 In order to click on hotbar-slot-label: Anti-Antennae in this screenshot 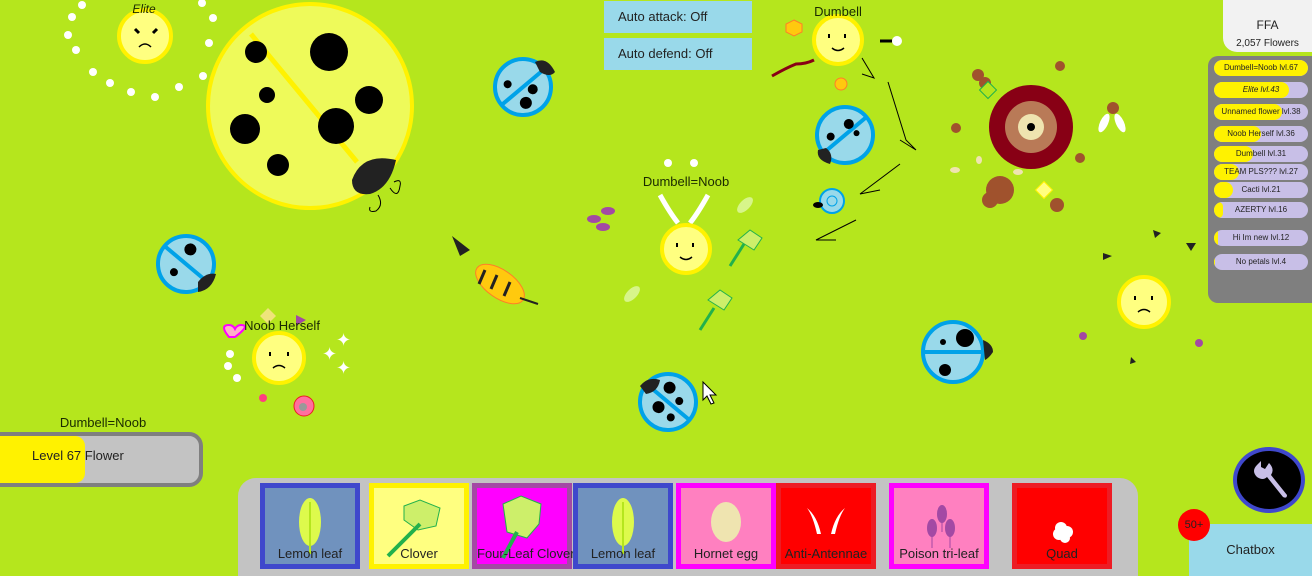, I will do `click(826, 553)`.